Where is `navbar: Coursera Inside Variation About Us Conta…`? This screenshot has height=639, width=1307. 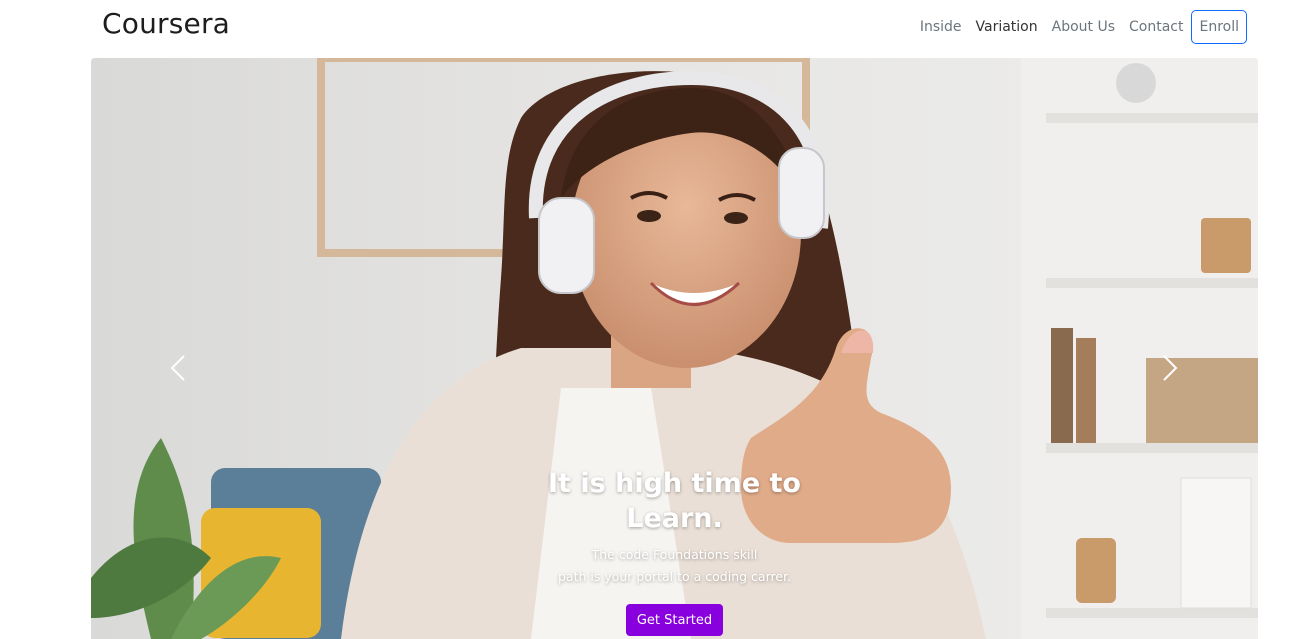
navbar: Coursera Inside Variation About Us Conta… is located at coordinates (653, 28).